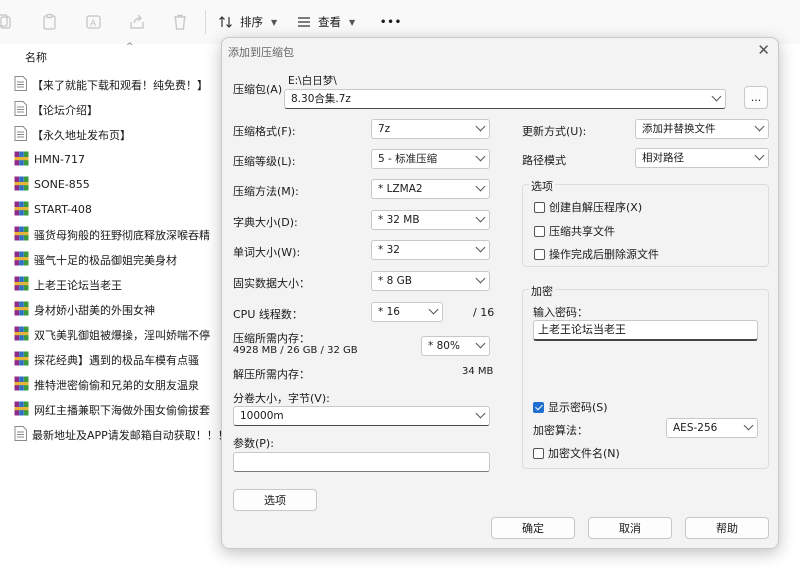  What do you see at coordinates (389, 312) in the screenshot?
I see `cpu-threads-value: * 16` at bounding box center [389, 312].